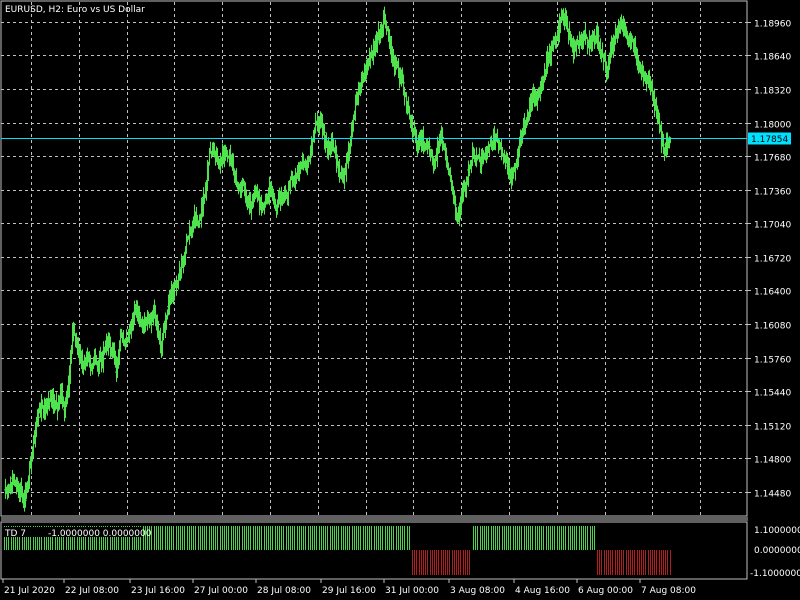 Image resolution: width=800 pixels, height=600 pixels. I want to click on x-tick-label: 6 Aug 00:00, so click(605, 591).